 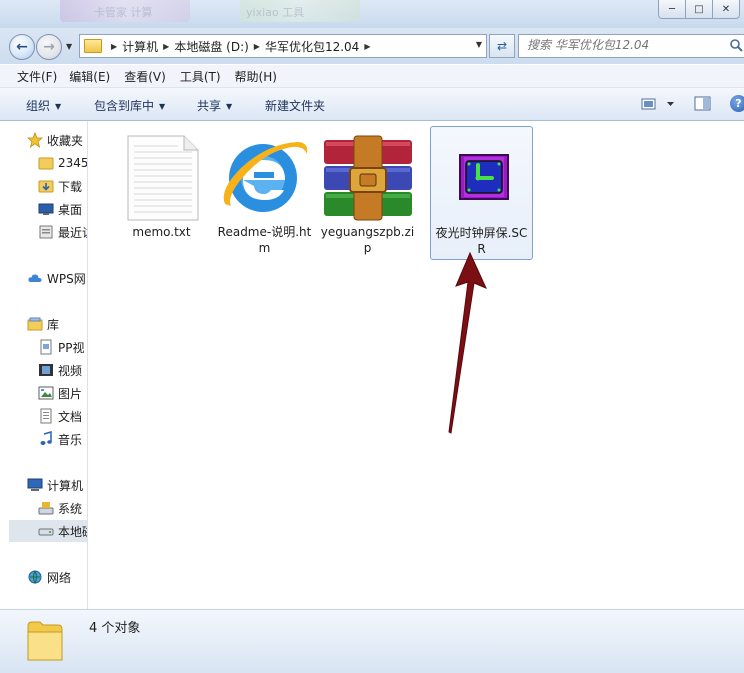 I want to click on file-item-zip: yeguangszpb.zip, so click(x=367, y=193).